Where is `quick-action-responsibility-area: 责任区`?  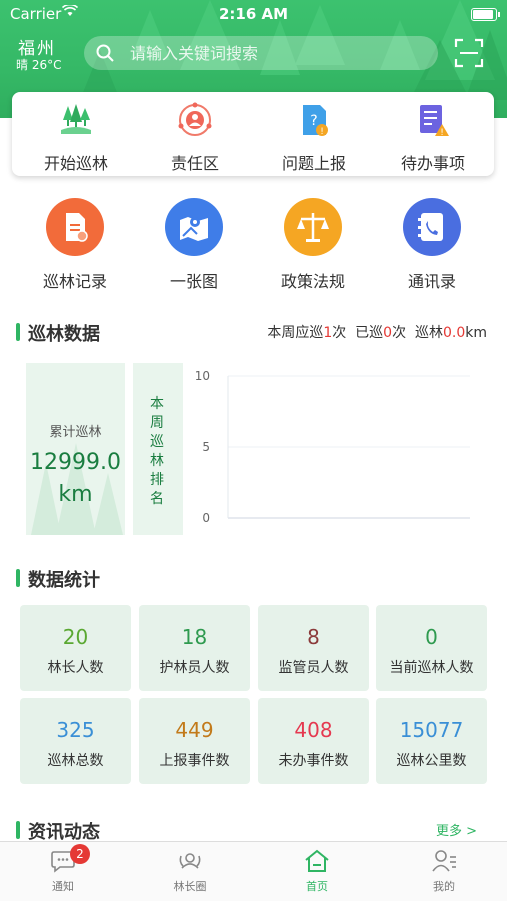 quick-action-responsibility-area: 责任区 is located at coordinates (195, 138).